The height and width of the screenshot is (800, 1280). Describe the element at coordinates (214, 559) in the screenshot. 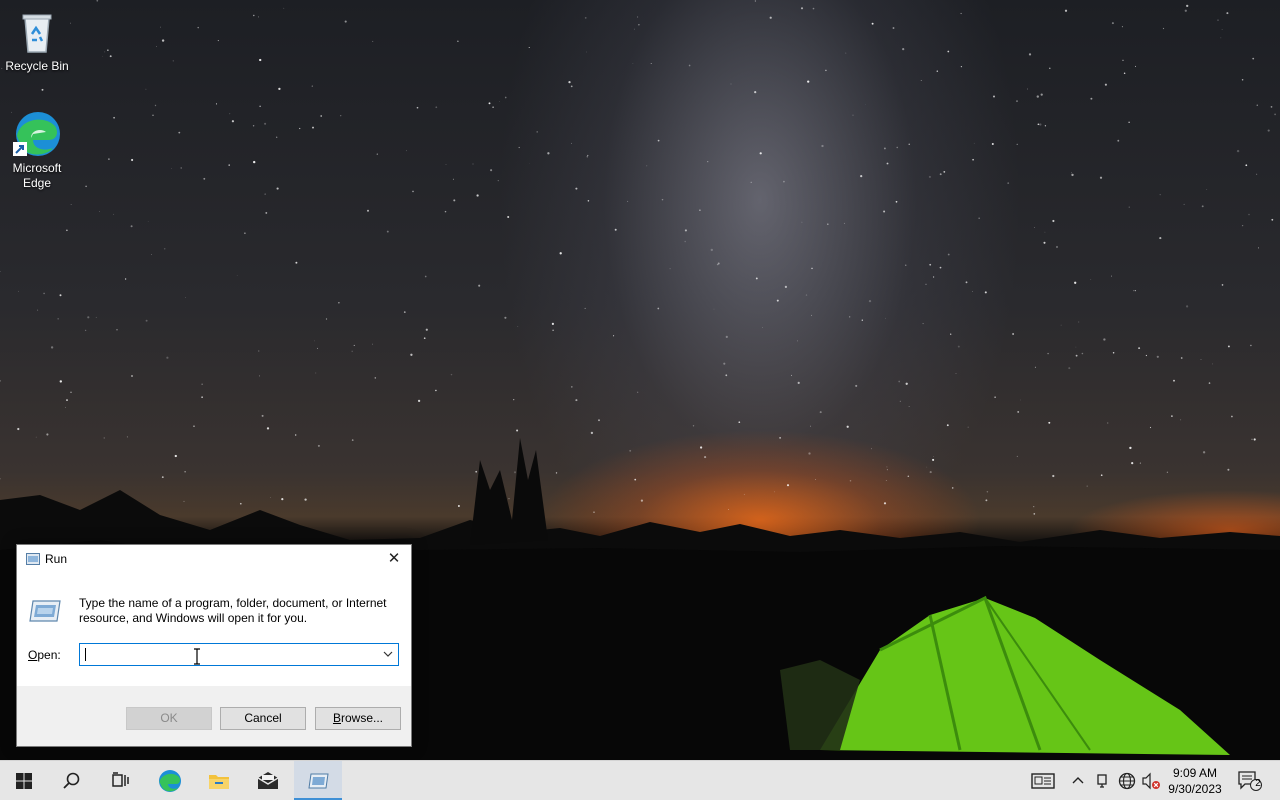

I see `dialog-titlebar: Run ✕` at that location.